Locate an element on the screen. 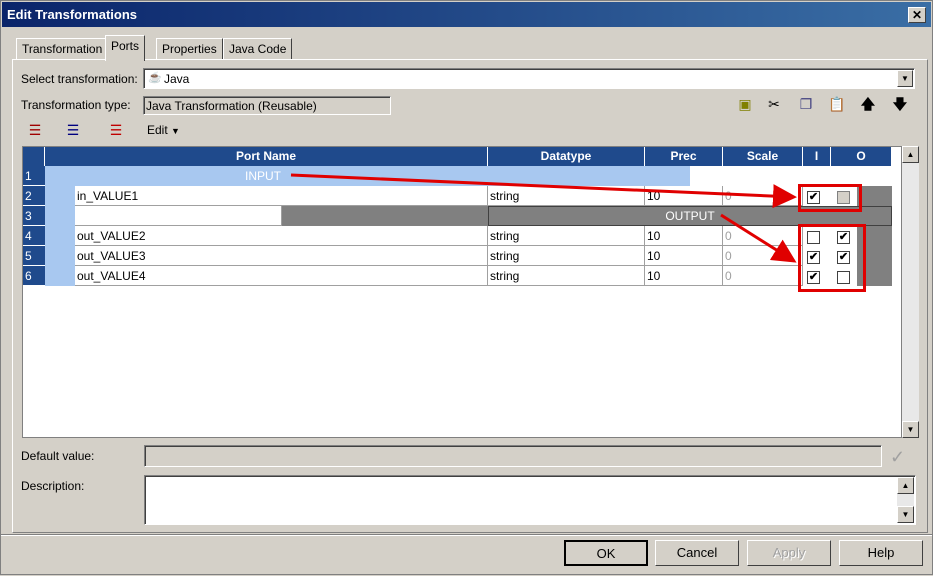 The height and width of the screenshot is (576, 933). description-label: Description: is located at coordinates (53, 486).